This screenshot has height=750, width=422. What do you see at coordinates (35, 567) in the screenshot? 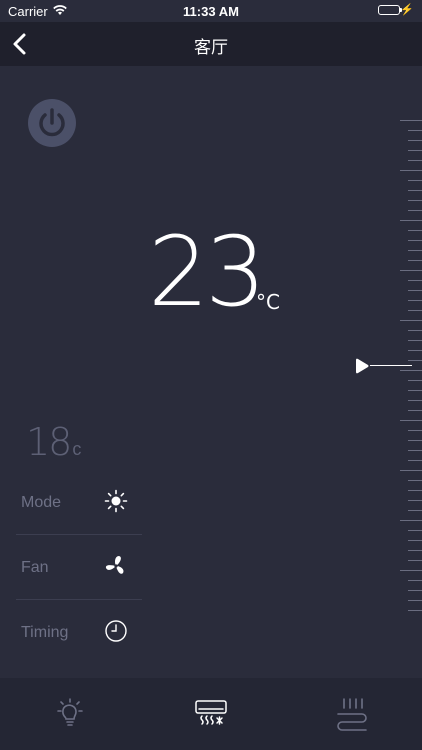
I see `fan-label: Fan` at bounding box center [35, 567].